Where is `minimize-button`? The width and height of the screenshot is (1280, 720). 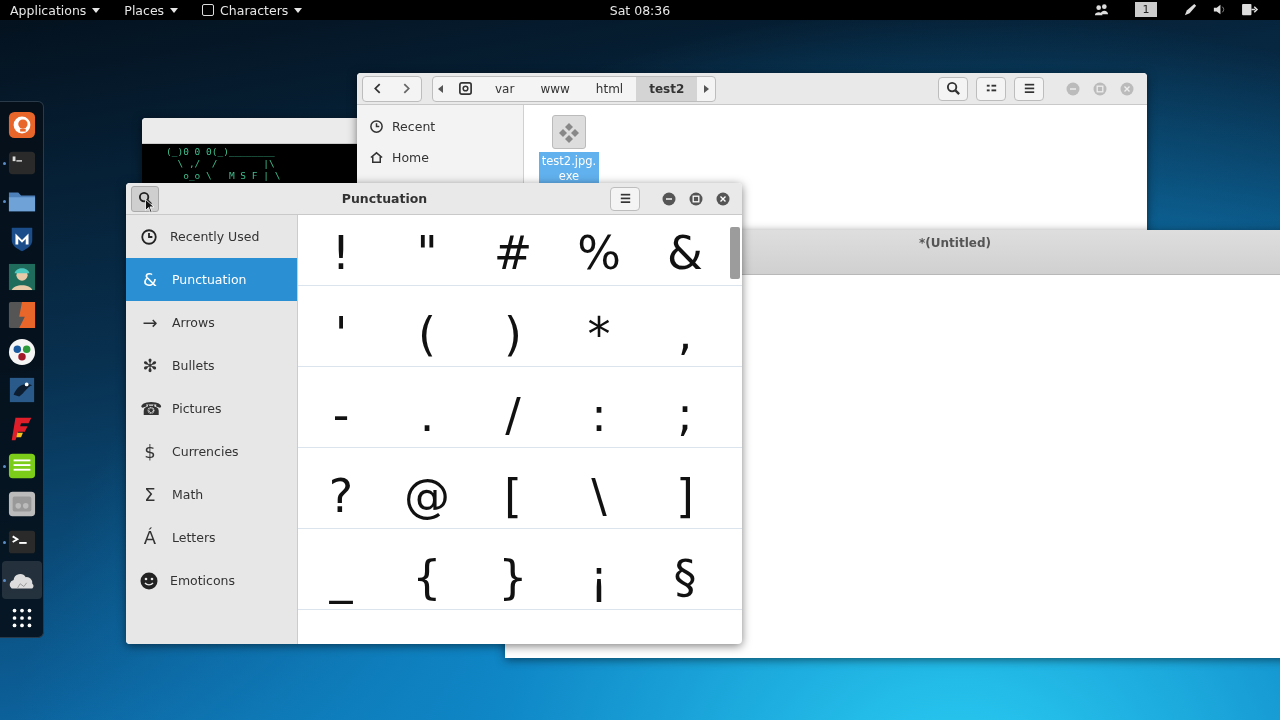 minimize-button is located at coordinates (669, 198).